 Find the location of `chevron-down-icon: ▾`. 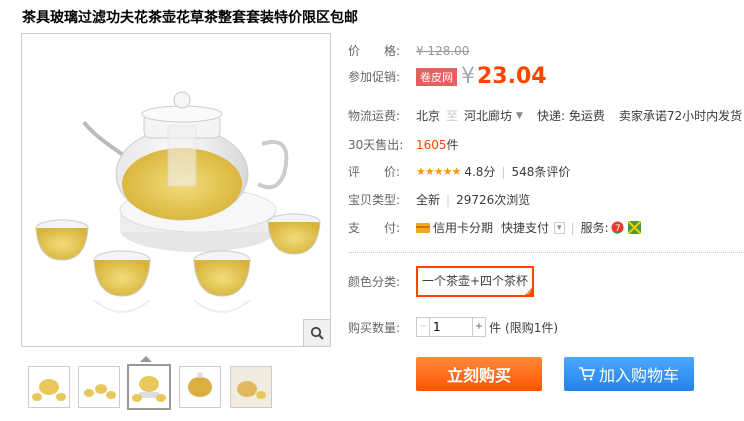

chevron-down-icon: ▾ is located at coordinates (559, 227).